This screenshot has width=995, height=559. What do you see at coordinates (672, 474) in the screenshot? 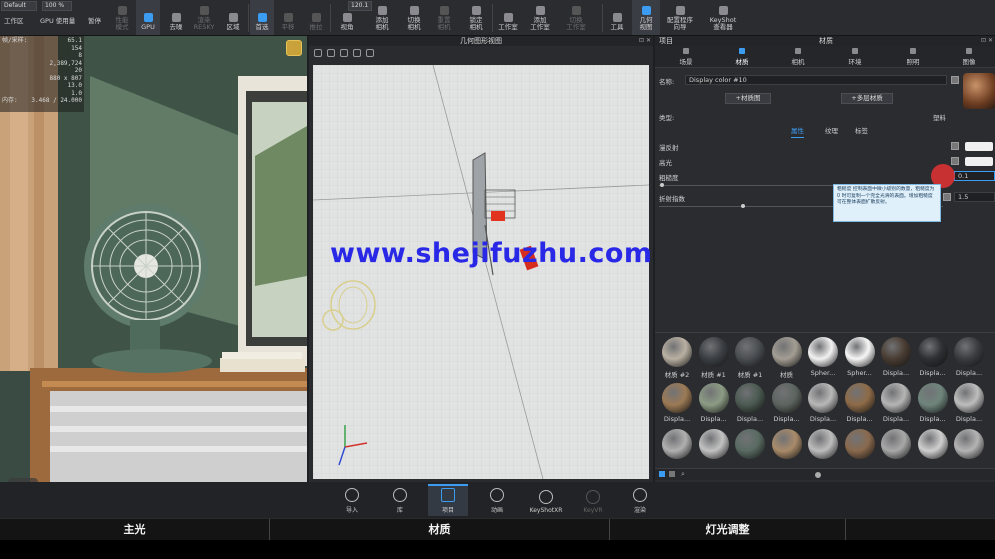
I see `list-view-icon` at bounding box center [672, 474].